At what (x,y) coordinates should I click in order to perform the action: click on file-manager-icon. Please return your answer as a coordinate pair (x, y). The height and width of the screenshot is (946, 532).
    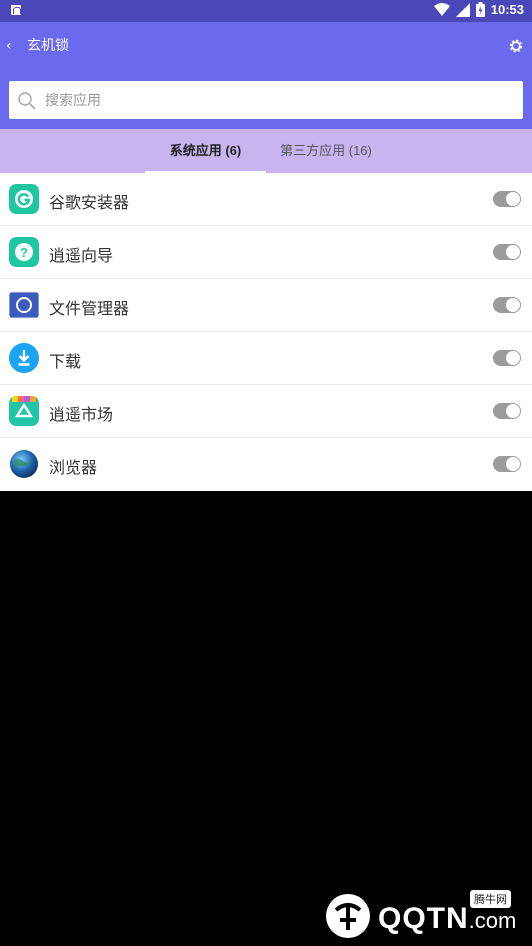
    Looking at the image, I should click on (24, 305).